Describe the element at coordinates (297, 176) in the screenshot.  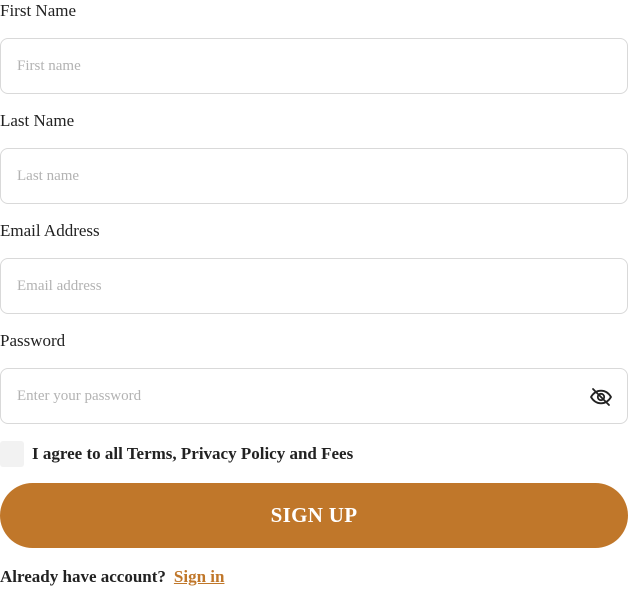
I see `last-name-input` at that location.